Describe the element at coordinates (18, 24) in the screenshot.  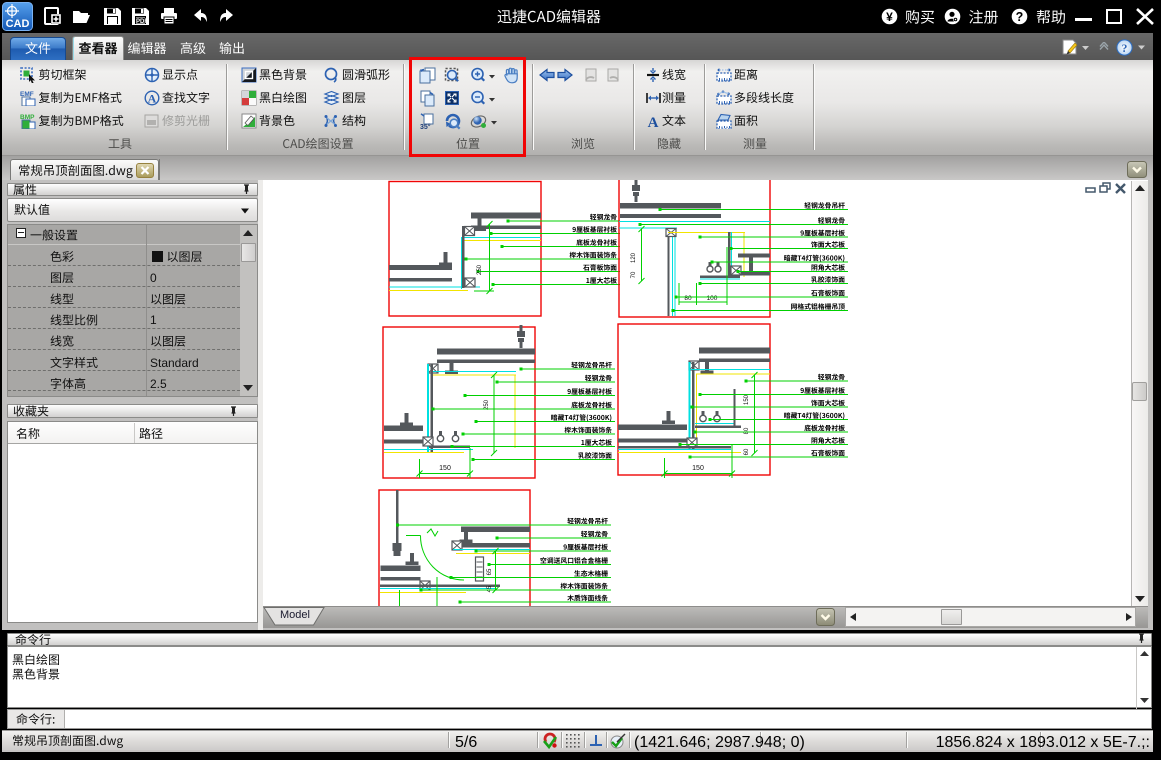
I see `svg-text: CAD` at that location.